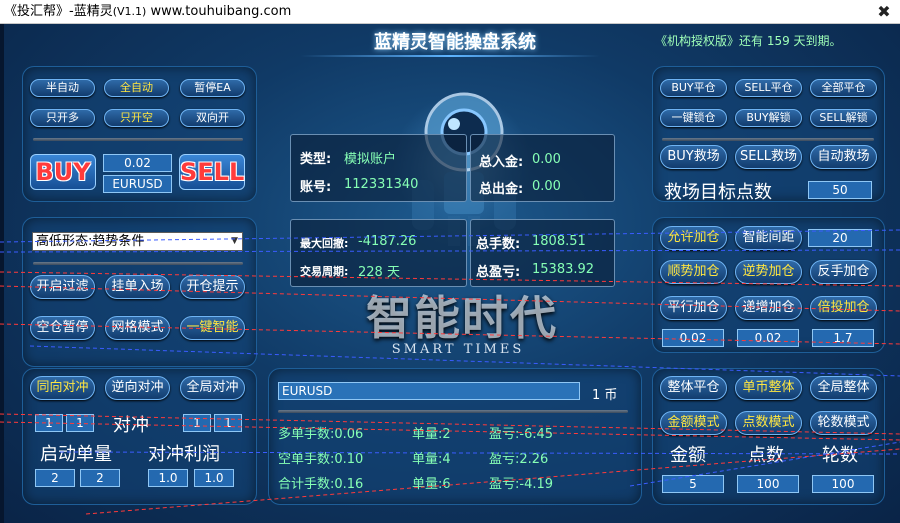 The width and height of the screenshot is (900, 523). What do you see at coordinates (129, 11) in the screenshot?
I see `window-version: (V1.1)` at bounding box center [129, 11].